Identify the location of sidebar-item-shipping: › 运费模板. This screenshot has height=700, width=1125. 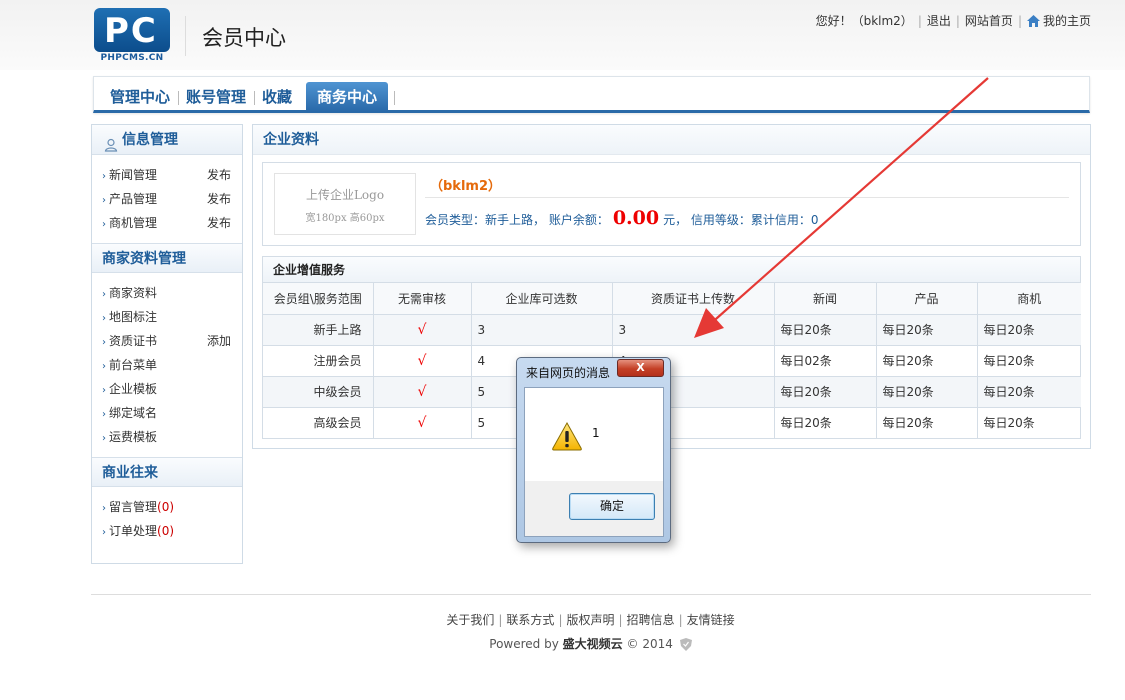
(172, 437).